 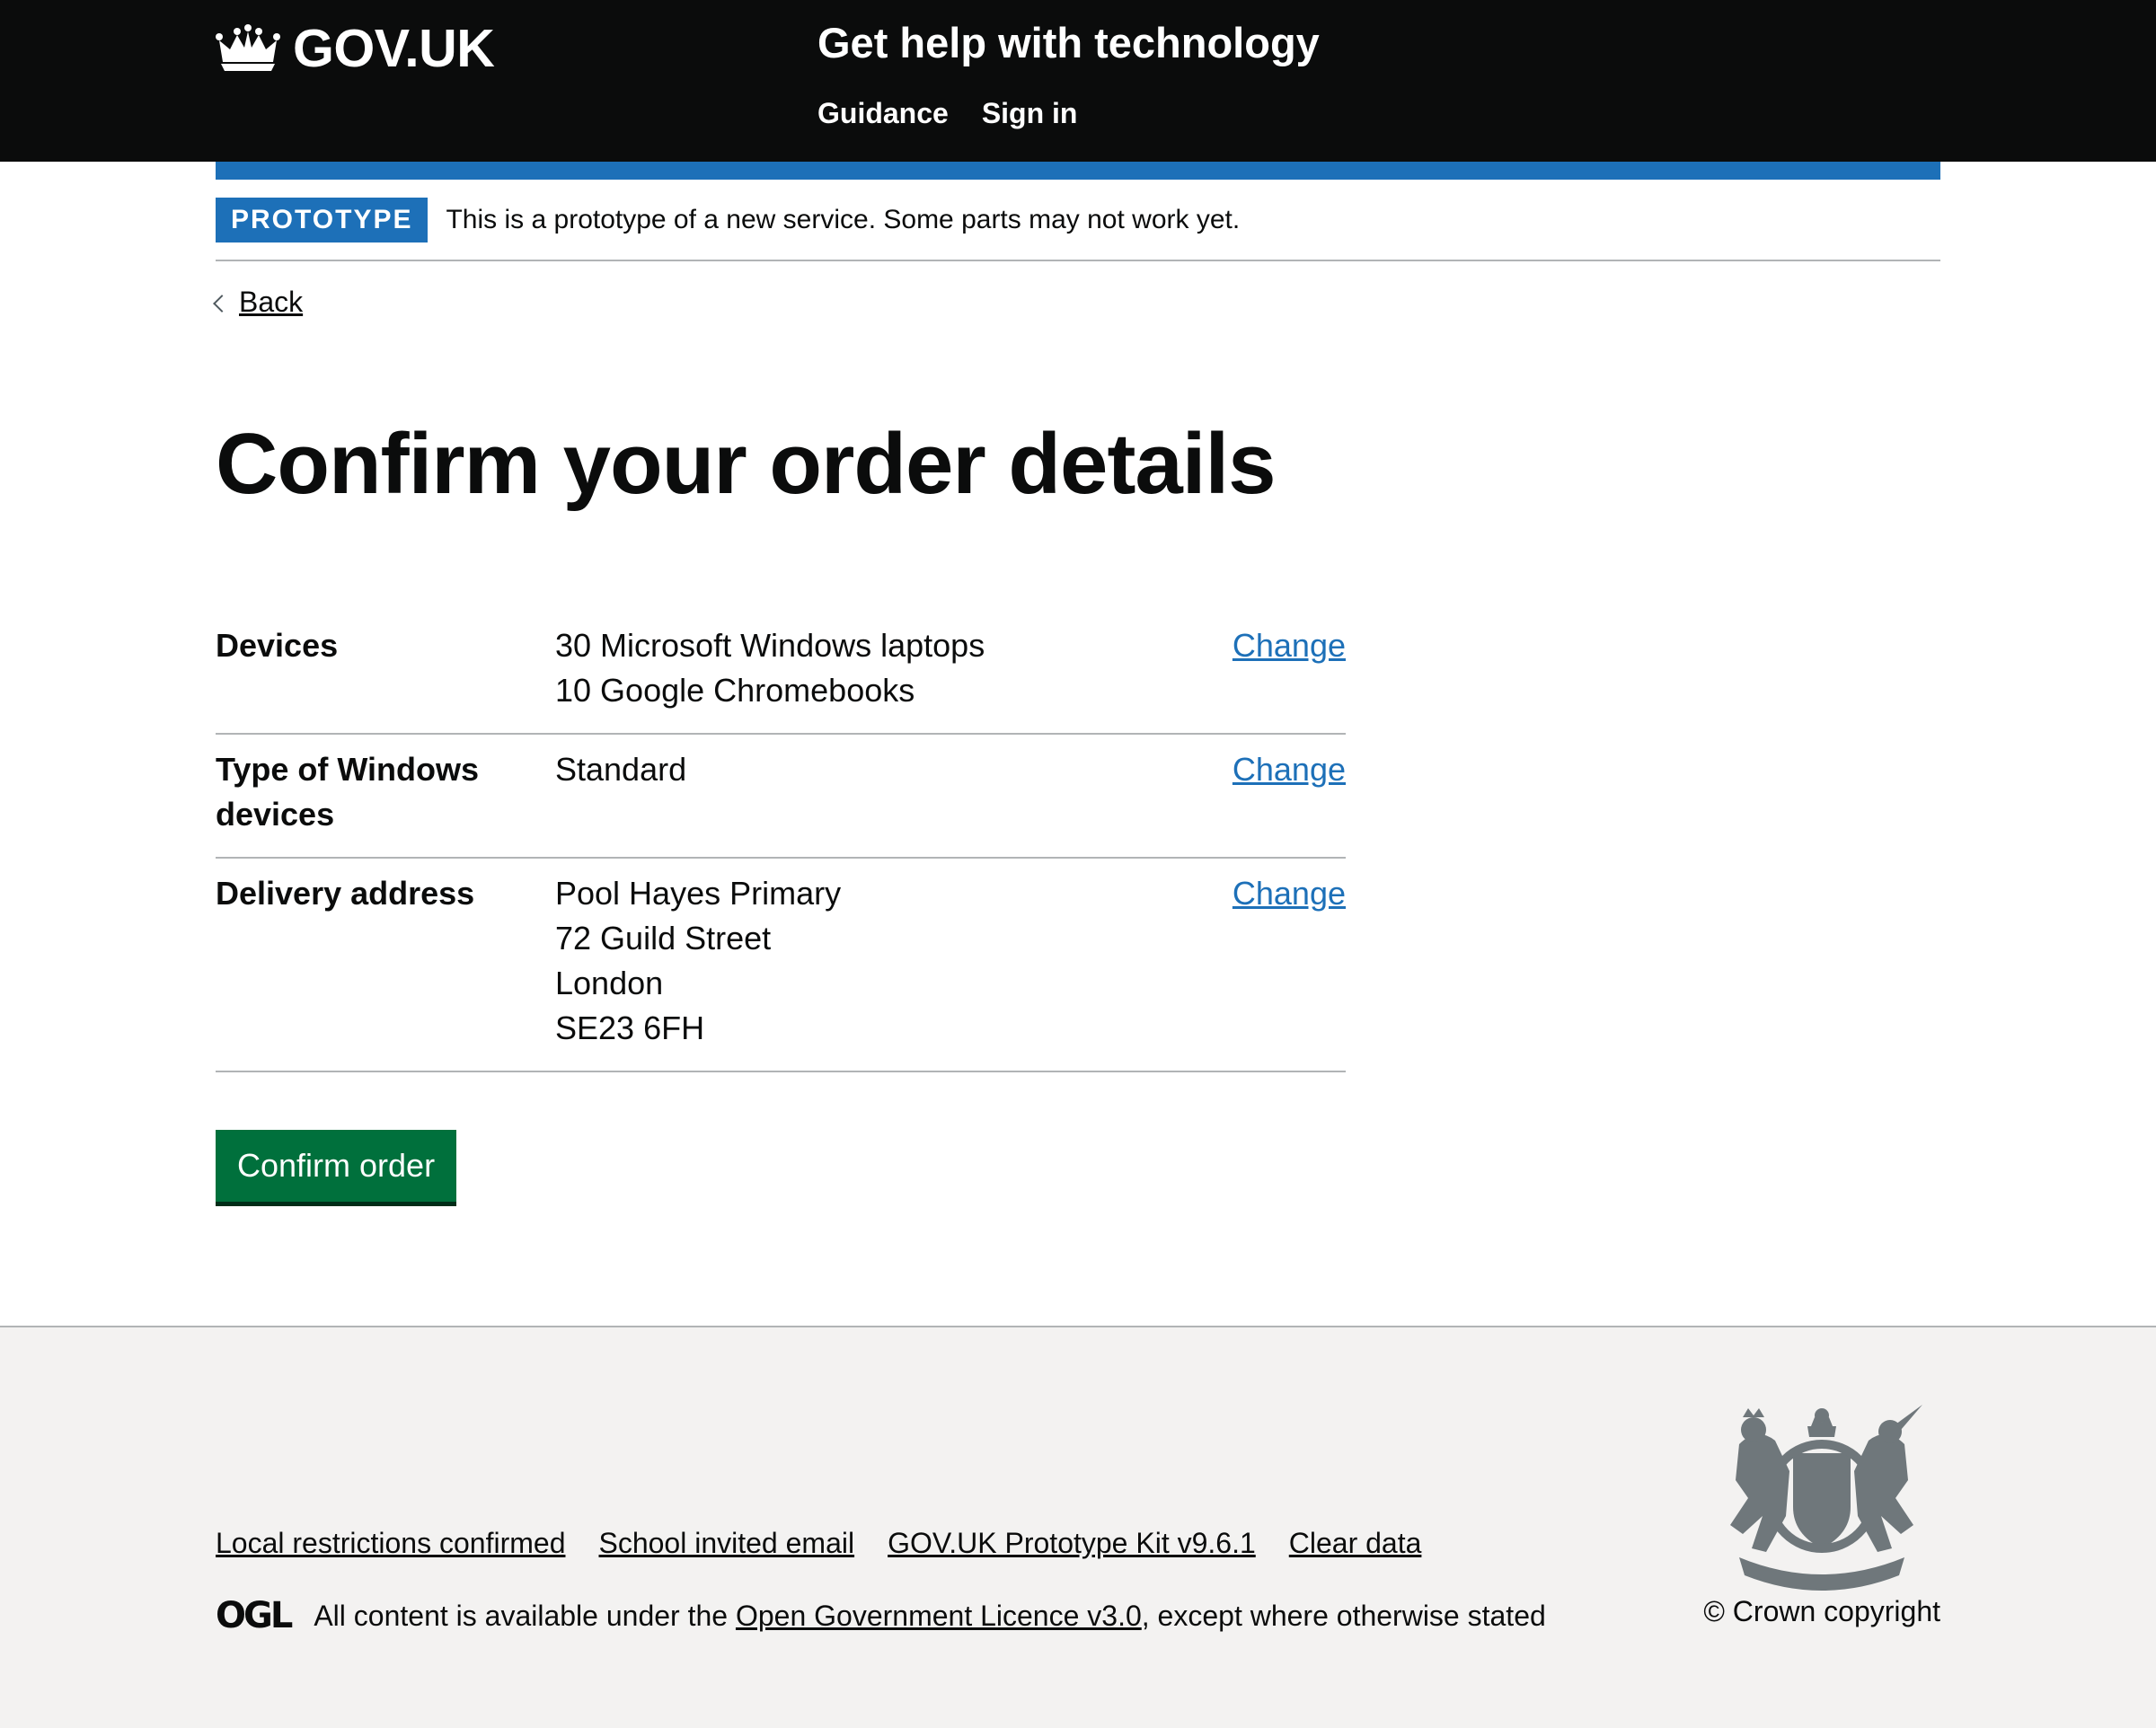 I want to click on footer-link-prototype-kit: GOV.UK Prototype Kit v9.6.1, so click(x=1072, y=1543).